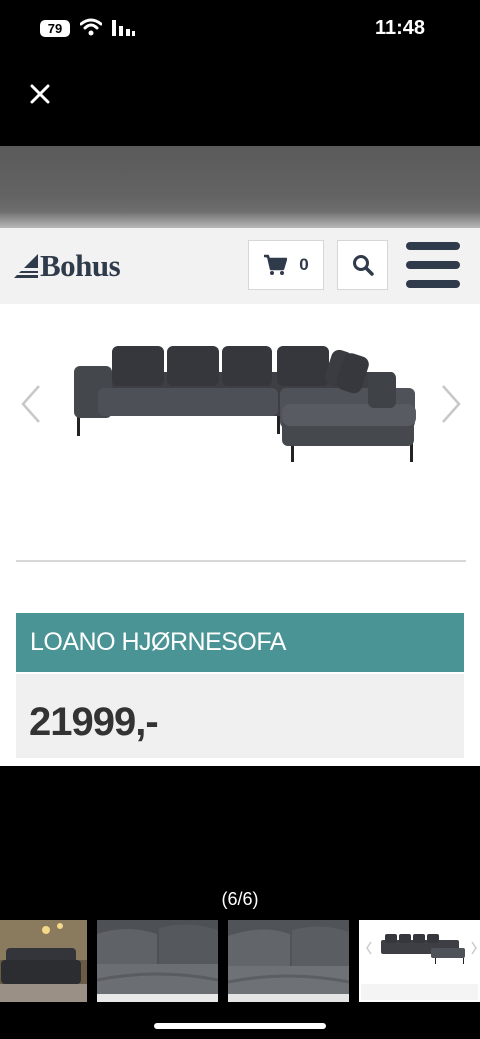 This screenshot has height=1039, width=480. I want to click on close-icon, so click(40, 94).